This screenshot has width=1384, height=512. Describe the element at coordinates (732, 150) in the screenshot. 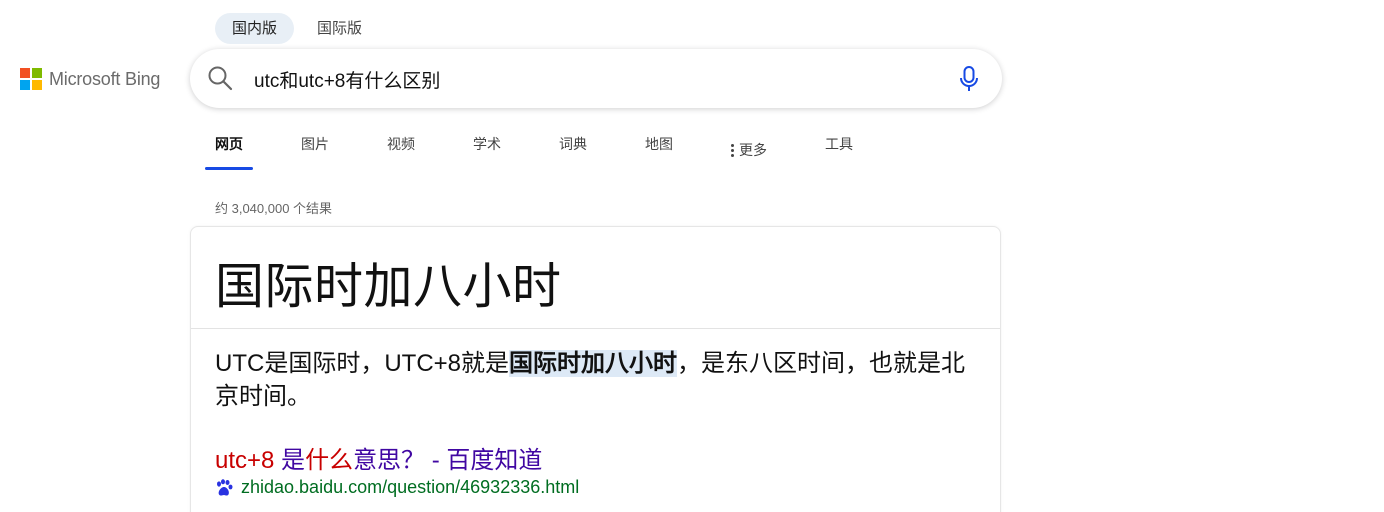

I see `more-dots-icon` at that location.